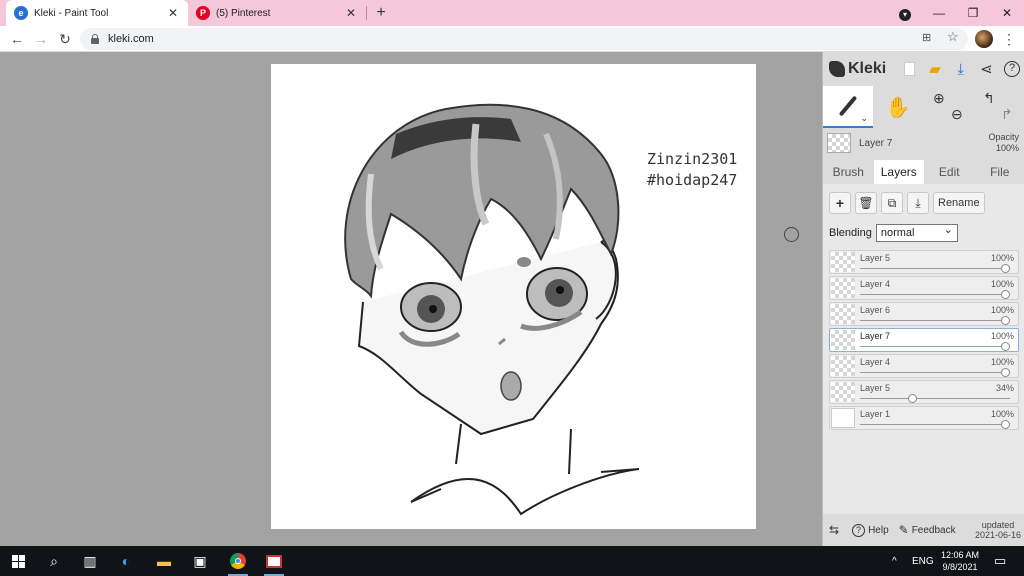 This screenshot has width=1024, height=576. What do you see at coordinates (95, 39) in the screenshot?
I see `lock-icon` at bounding box center [95, 39].